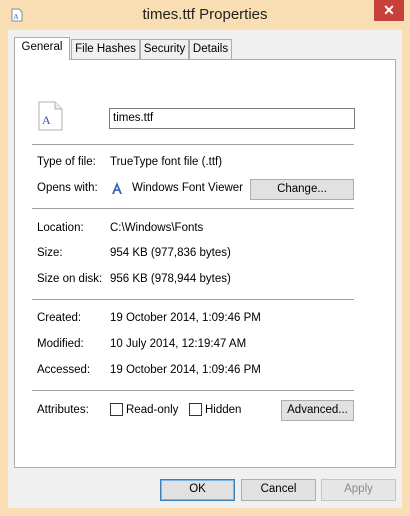  Describe the element at coordinates (185, 318) in the screenshot. I see `created-value: 19 October 2014, 1:09:46 PM` at that location.